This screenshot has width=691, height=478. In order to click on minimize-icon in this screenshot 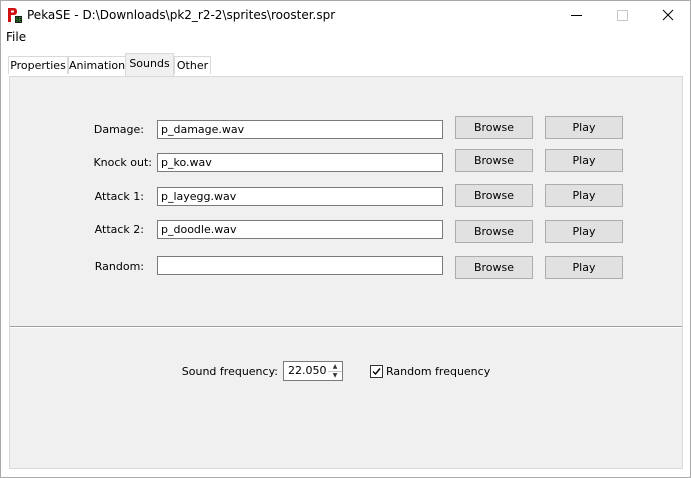, I will do `click(576, 15)`.